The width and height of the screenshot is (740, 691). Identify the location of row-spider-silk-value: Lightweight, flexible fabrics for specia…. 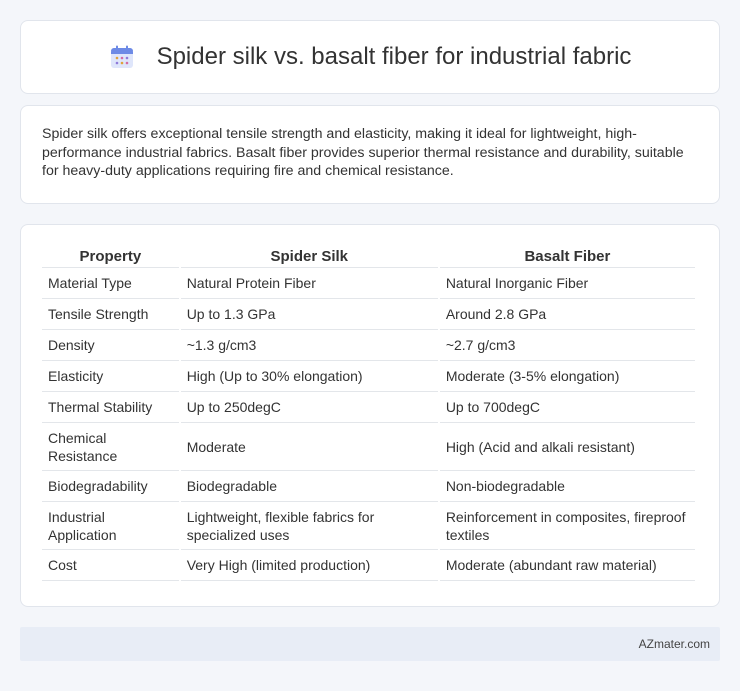
(309, 526).